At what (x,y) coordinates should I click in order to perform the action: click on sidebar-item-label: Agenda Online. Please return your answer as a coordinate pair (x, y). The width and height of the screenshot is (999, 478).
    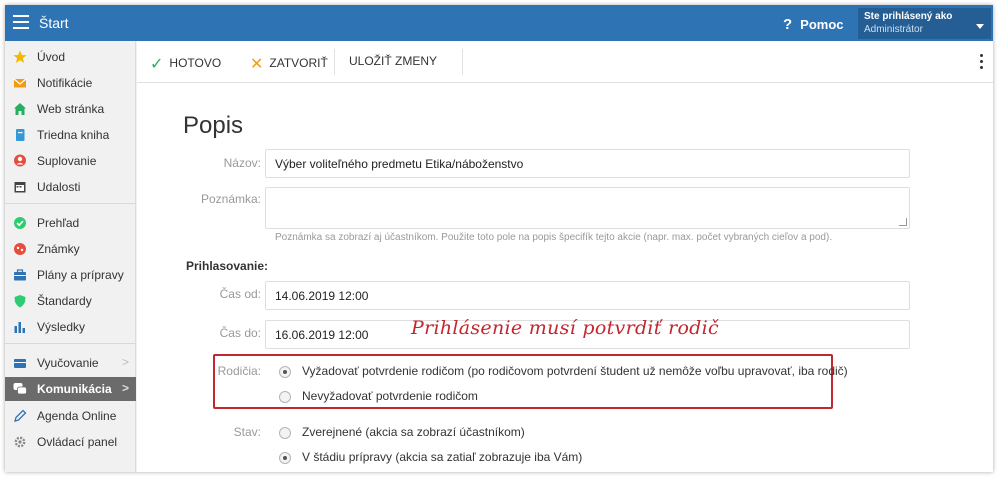
    Looking at the image, I should click on (77, 416).